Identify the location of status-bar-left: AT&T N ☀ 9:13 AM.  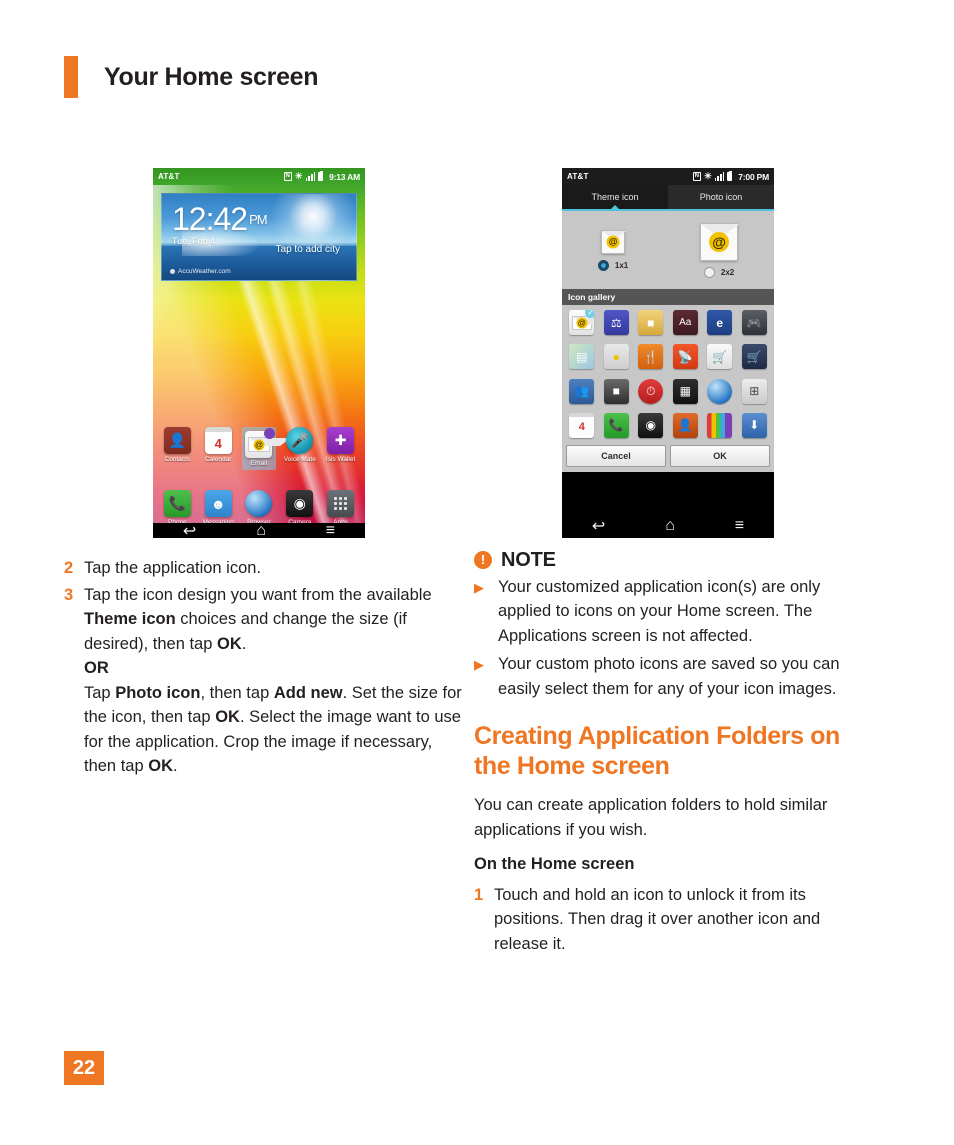
(259, 176).